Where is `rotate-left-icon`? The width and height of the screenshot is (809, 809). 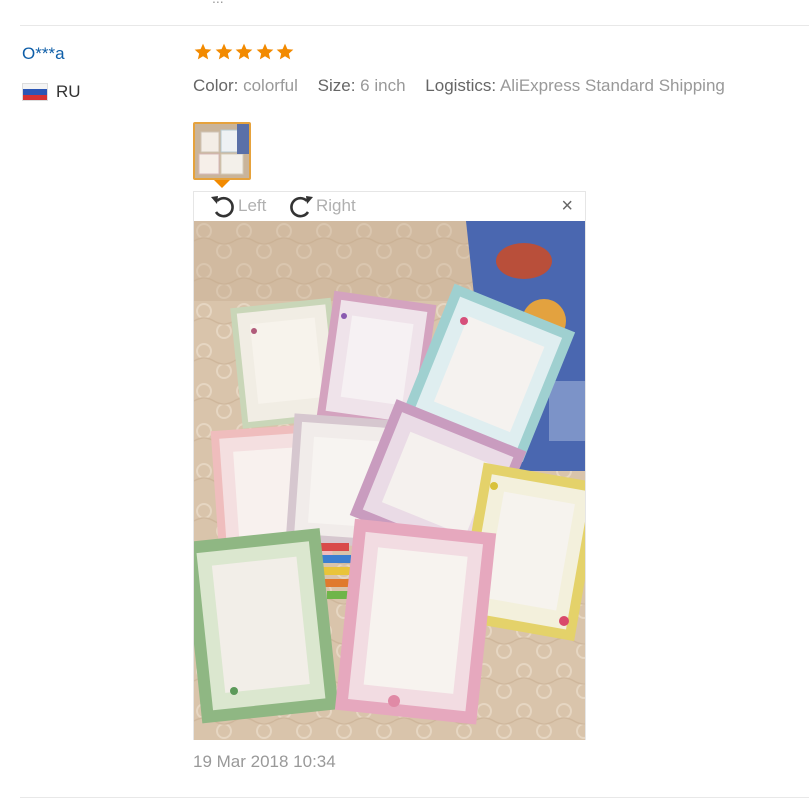 rotate-left-icon is located at coordinates (222, 207).